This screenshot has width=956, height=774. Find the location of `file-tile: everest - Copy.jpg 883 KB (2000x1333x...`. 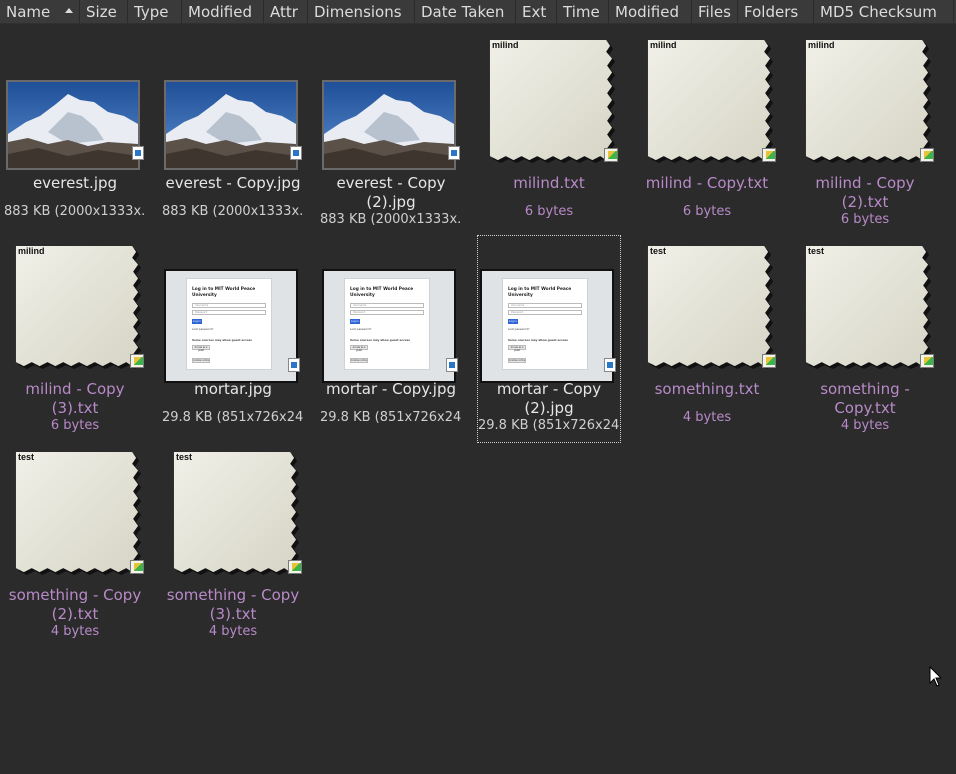

file-tile: everest - Copy.jpg 883 KB (2000x1333x... is located at coordinates (233, 133).